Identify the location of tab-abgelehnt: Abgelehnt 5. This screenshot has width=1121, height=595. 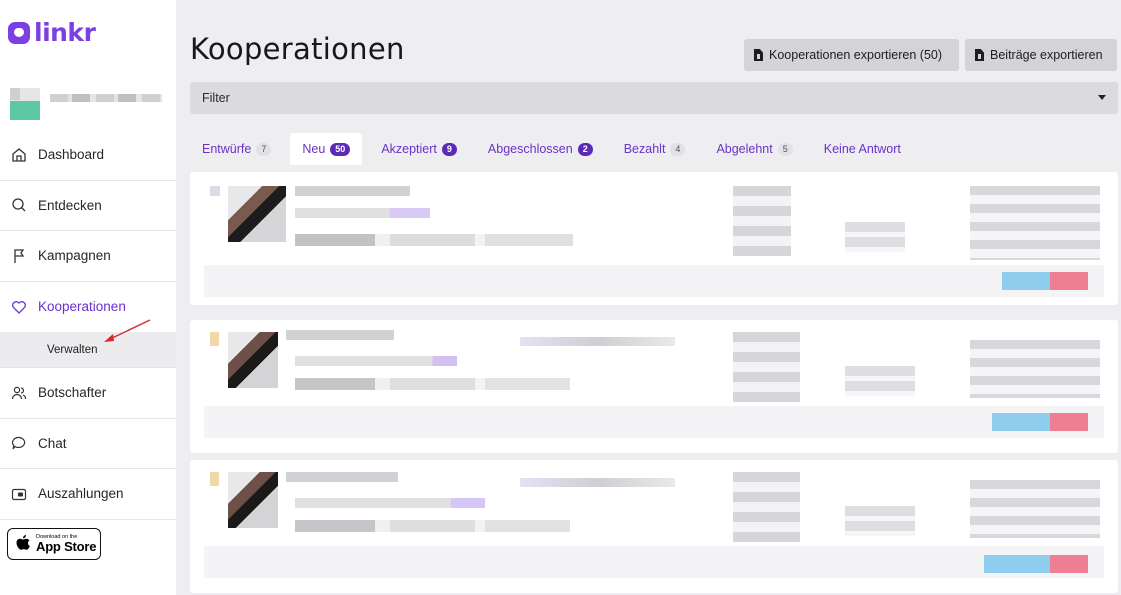
(754, 149).